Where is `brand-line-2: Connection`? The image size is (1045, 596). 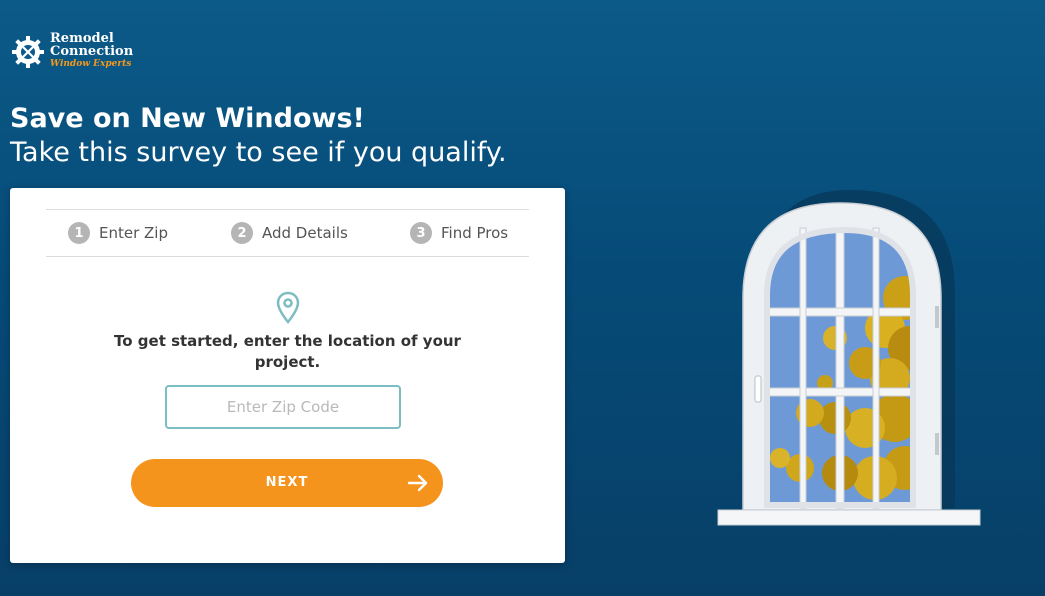
brand-line-2: Connection is located at coordinates (92, 51).